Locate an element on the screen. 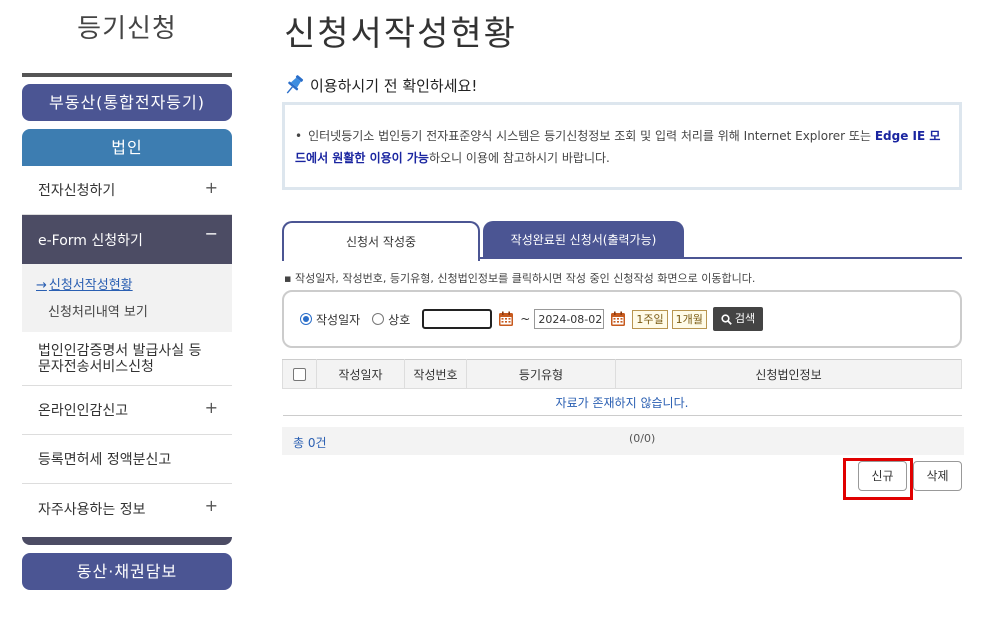  sidebar-item-sms-service: 법인인감증명서 발급사실 등 문자전송서비스신청 is located at coordinates (127, 359).